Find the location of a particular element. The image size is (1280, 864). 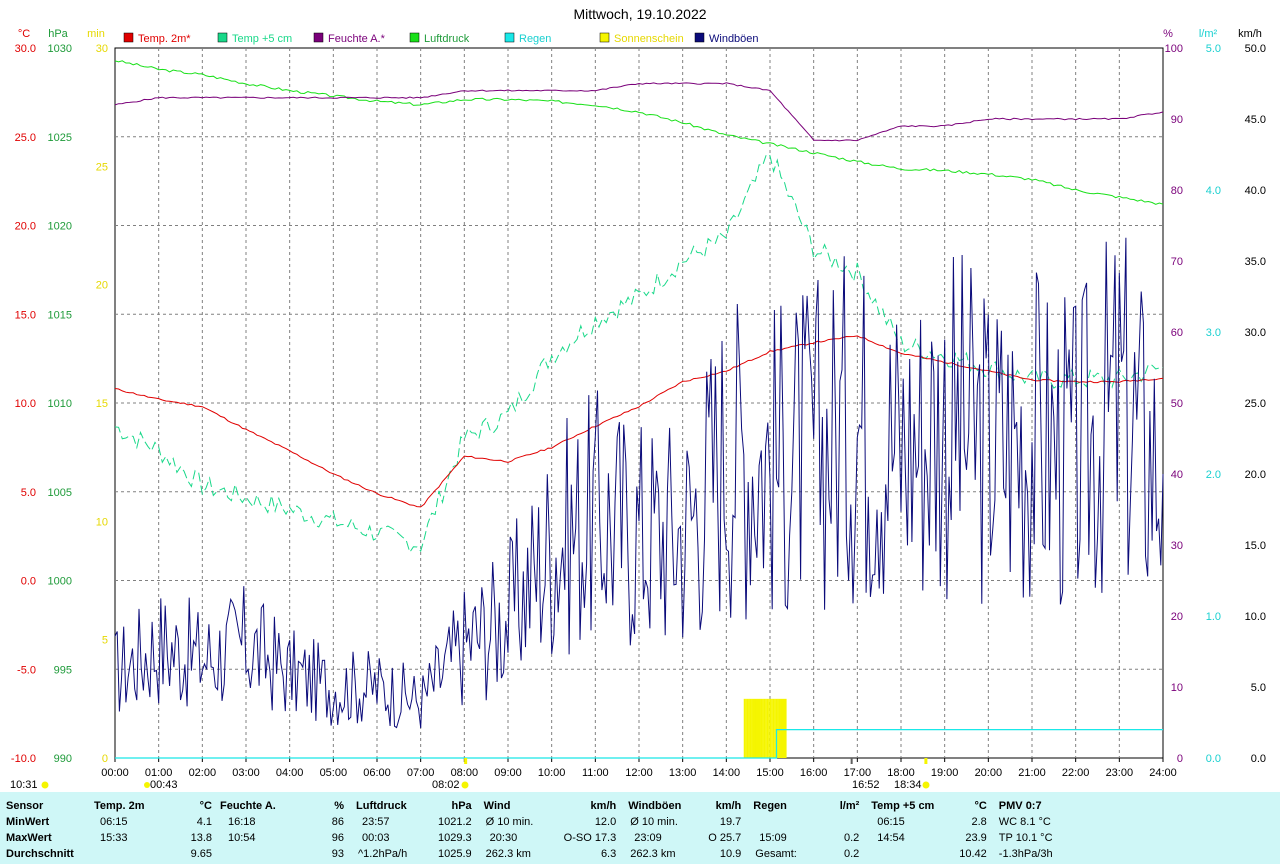

stats-max-pmv: TP 10.1 °C is located at coordinates (1025, 838).